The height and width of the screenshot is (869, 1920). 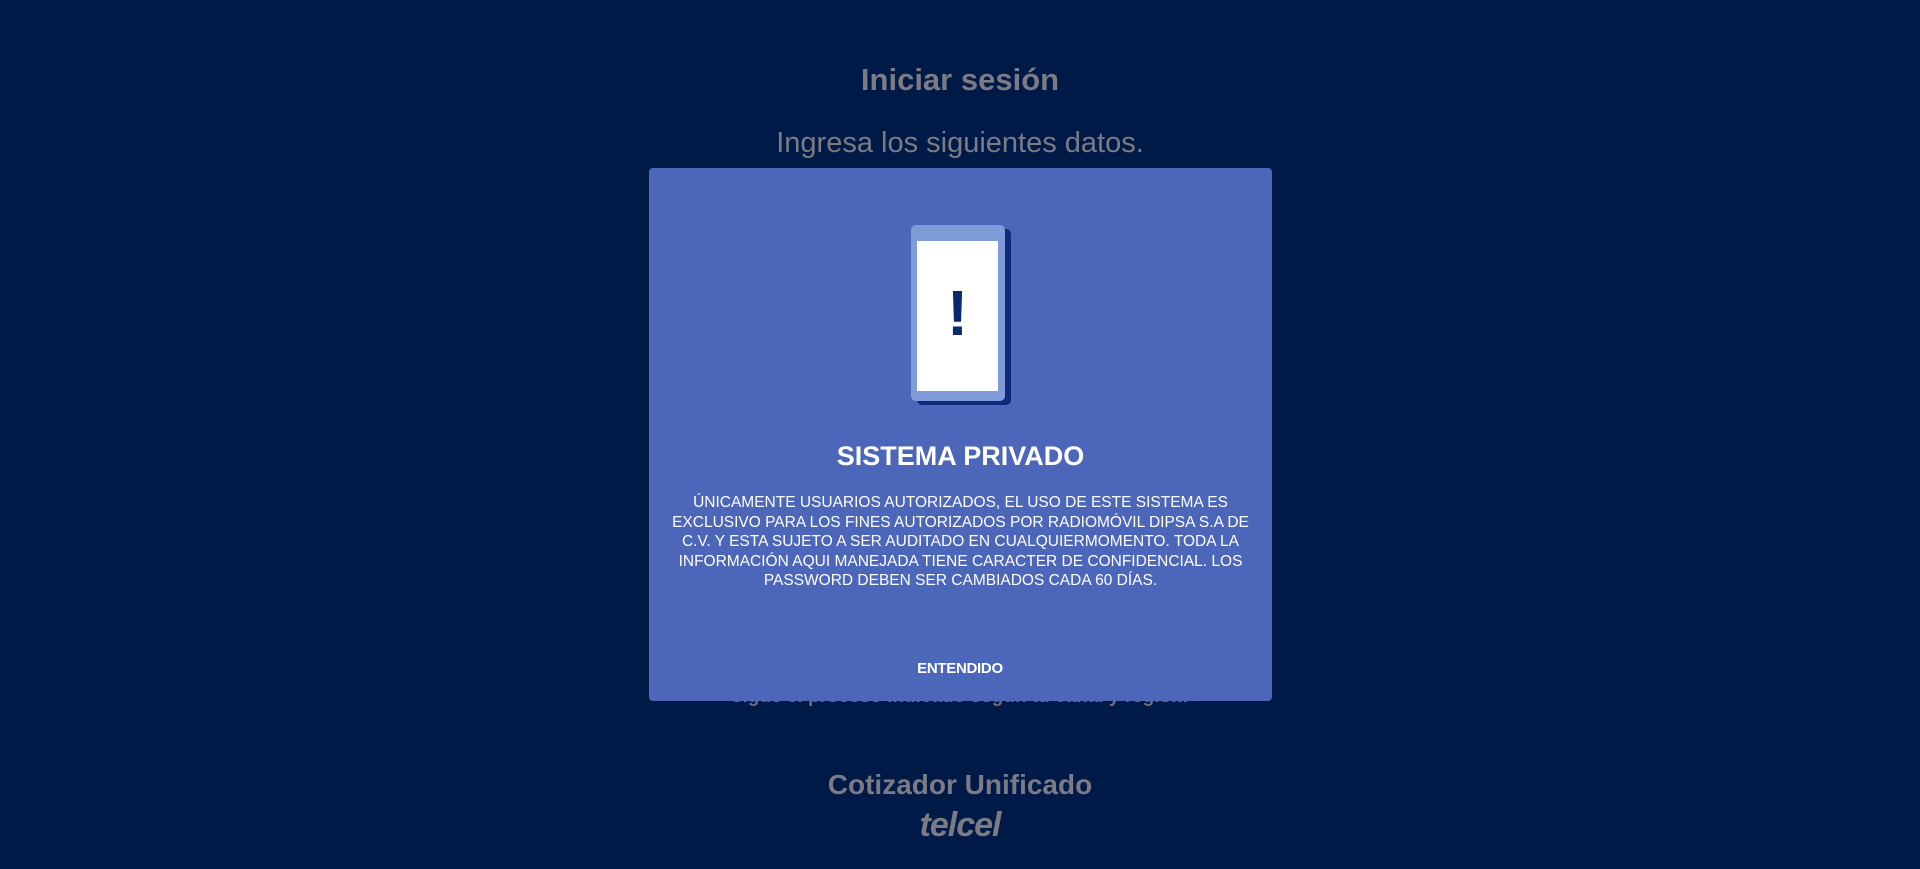 I want to click on phone-body: !, so click(x=958, y=313).